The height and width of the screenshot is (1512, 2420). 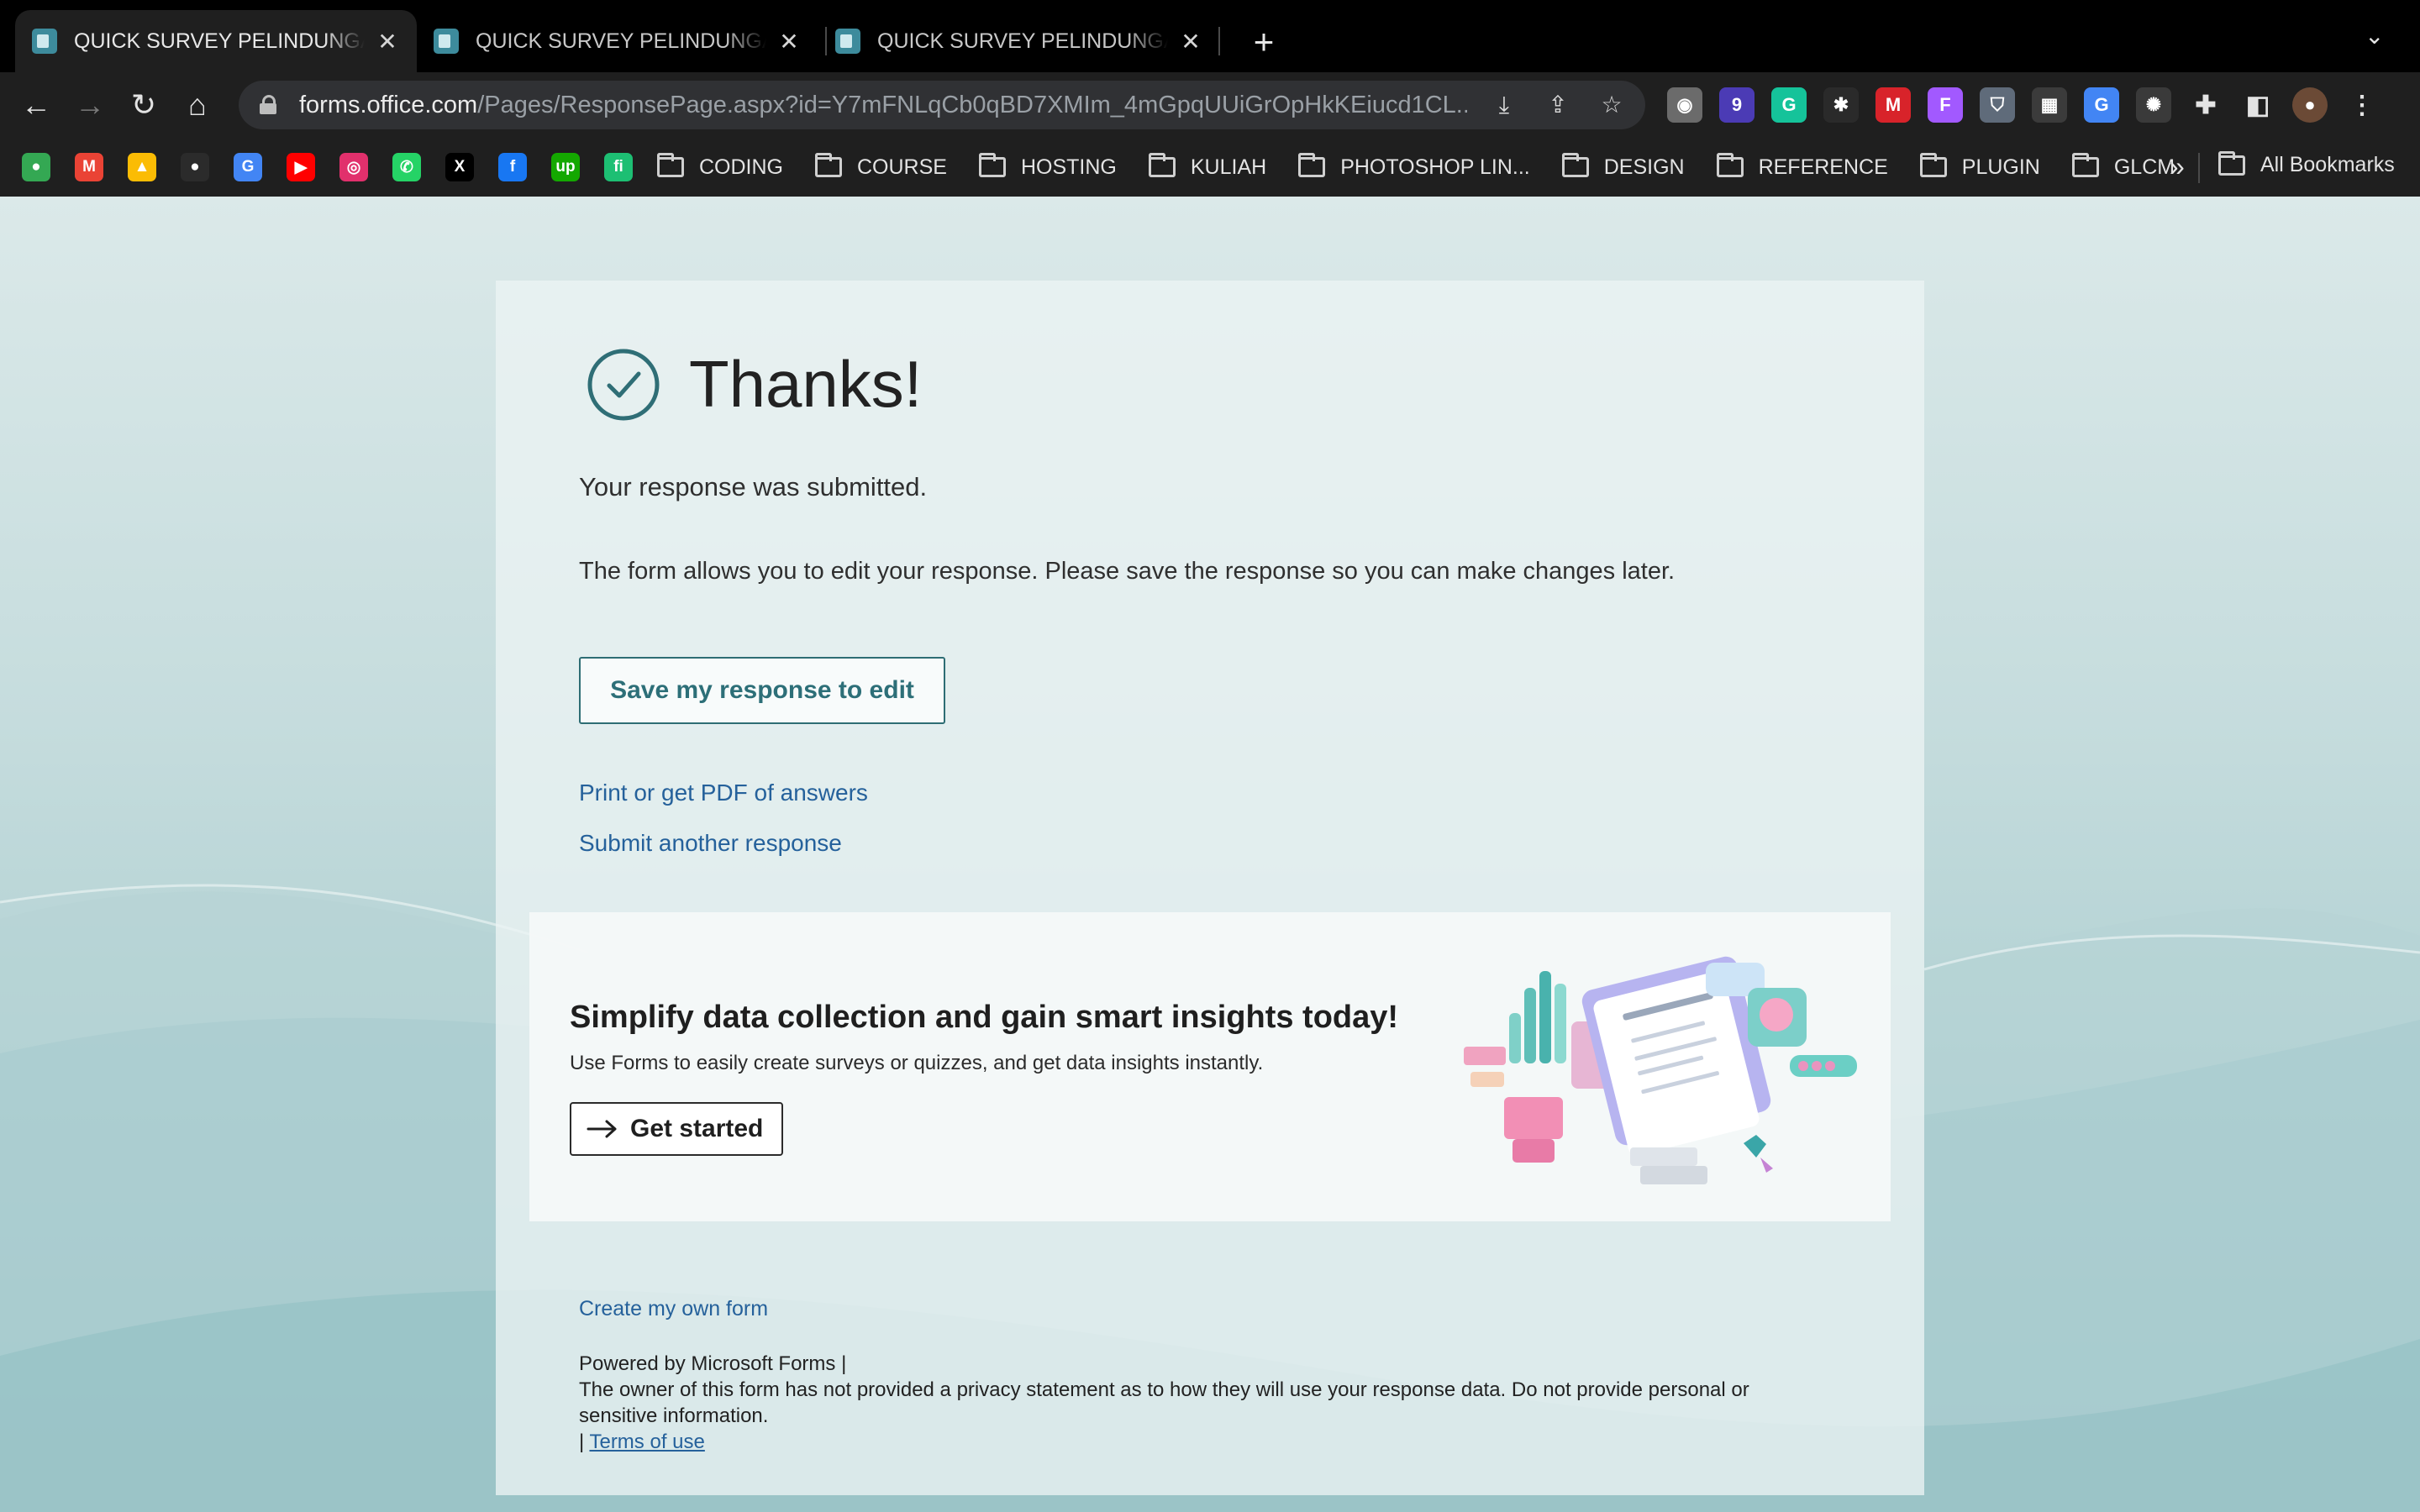 What do you see at coordinates (762, 690) in the screenshot?
I see `save-response-button: Save my response to edit` at bounding box center [762, 690].